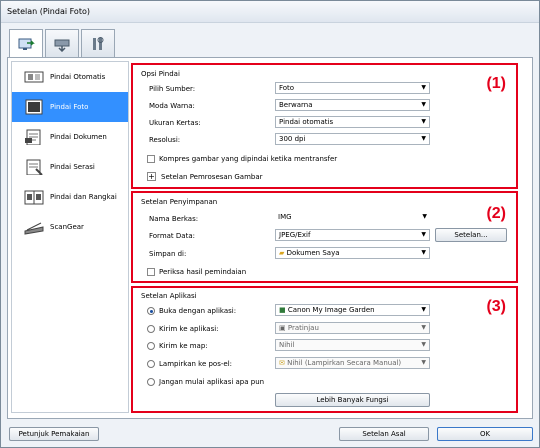  I want to click on sidebar-item-label: Pindai dan Rangkai, so click(83, 197).